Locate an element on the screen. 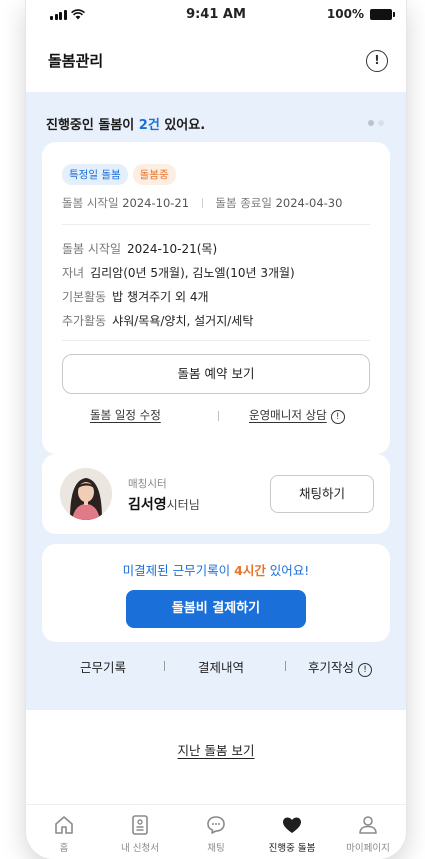  info-row-extra-activity: 추가활동 샤워/목욕/양치, 설거지/세탁 is located at coordinates (157, 320).